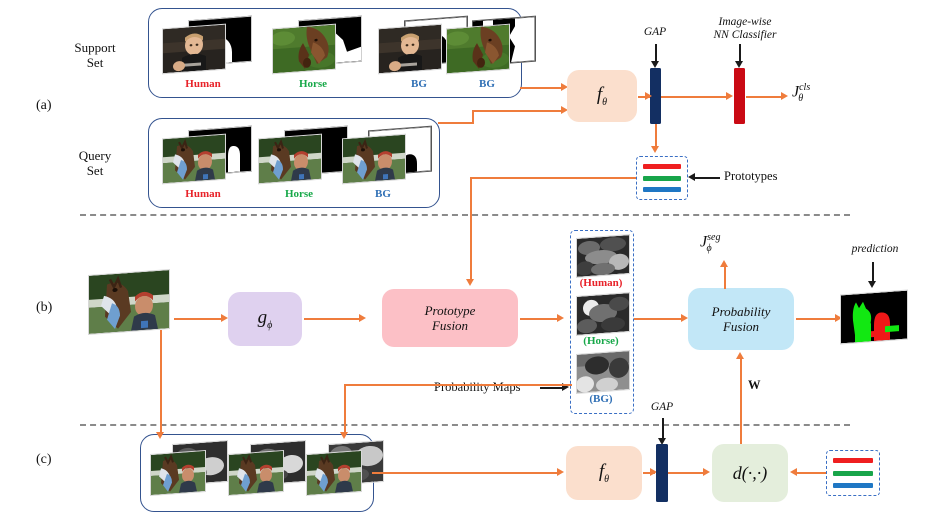 Image resolution: width=933 pixels, height=524 pixels. Describe the element at coordinates (603, 372) in the screenshot. I see `prob-map-bg` at that location.